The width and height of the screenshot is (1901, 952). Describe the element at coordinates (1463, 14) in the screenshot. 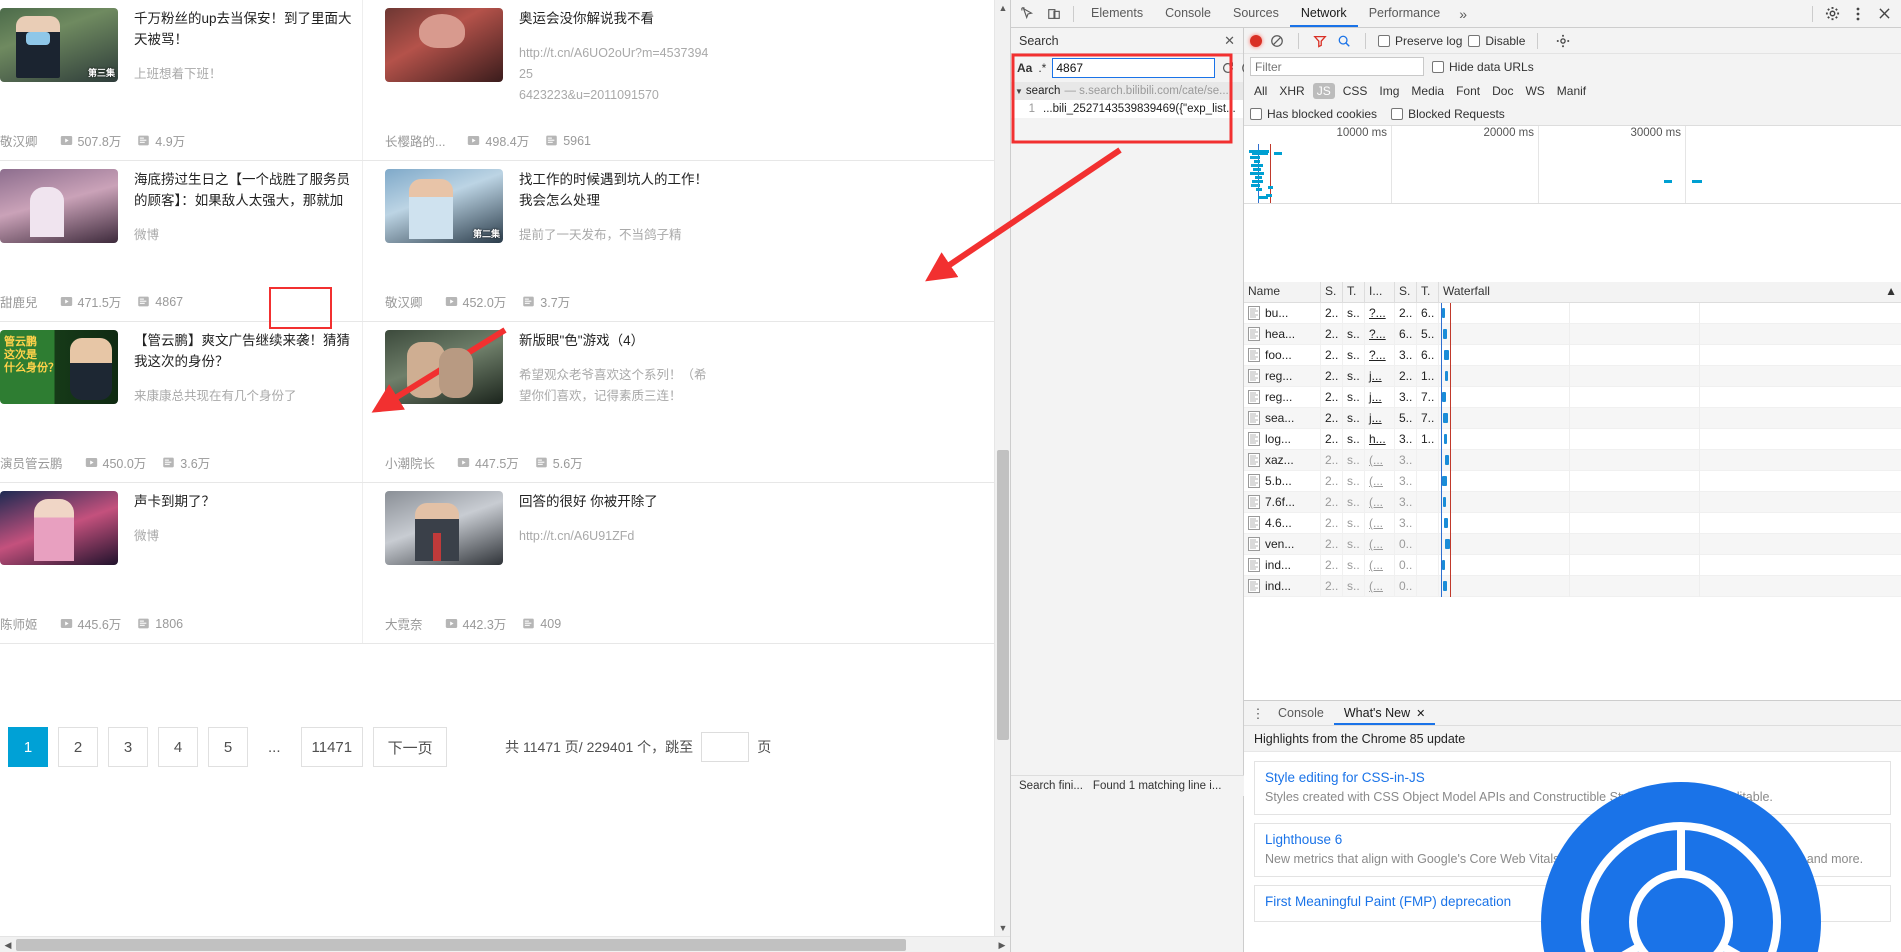

I see `more-tabs-button: »` at that location.